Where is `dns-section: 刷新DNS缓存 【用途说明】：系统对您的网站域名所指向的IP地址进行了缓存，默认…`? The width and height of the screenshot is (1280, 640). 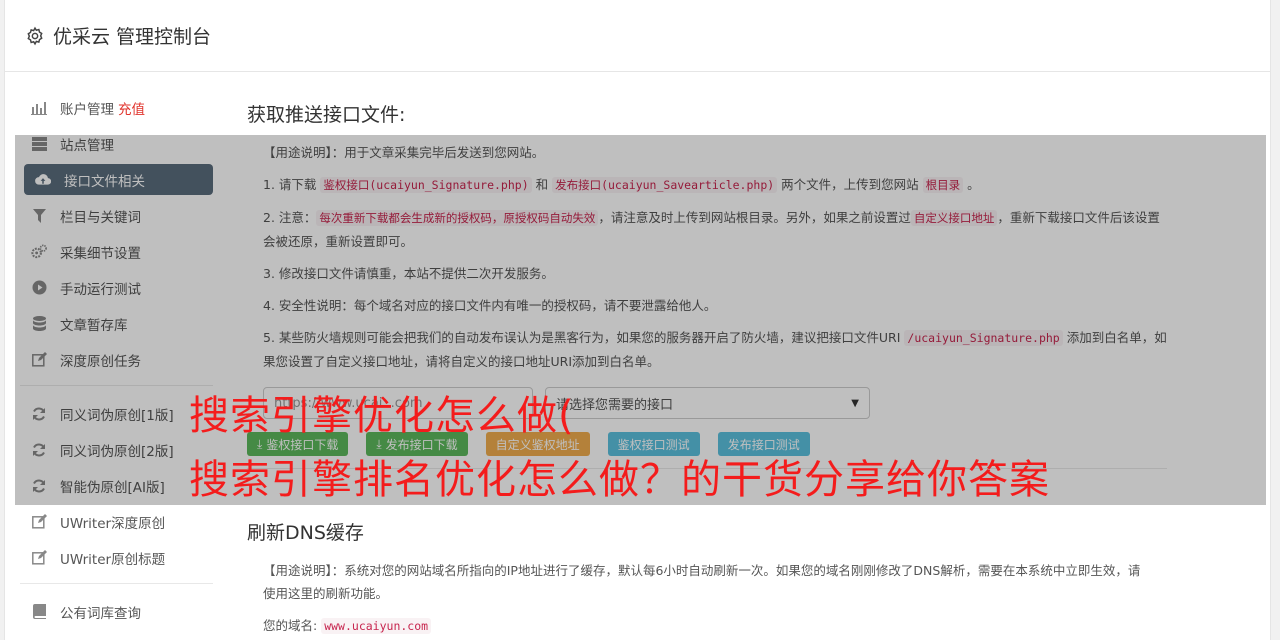 dns-section: 刷新DNS缓存 【用途说明】：系统对您的网站域名所指向的IP地址进行了缓存，默认… is located at coordinates (697, 579).